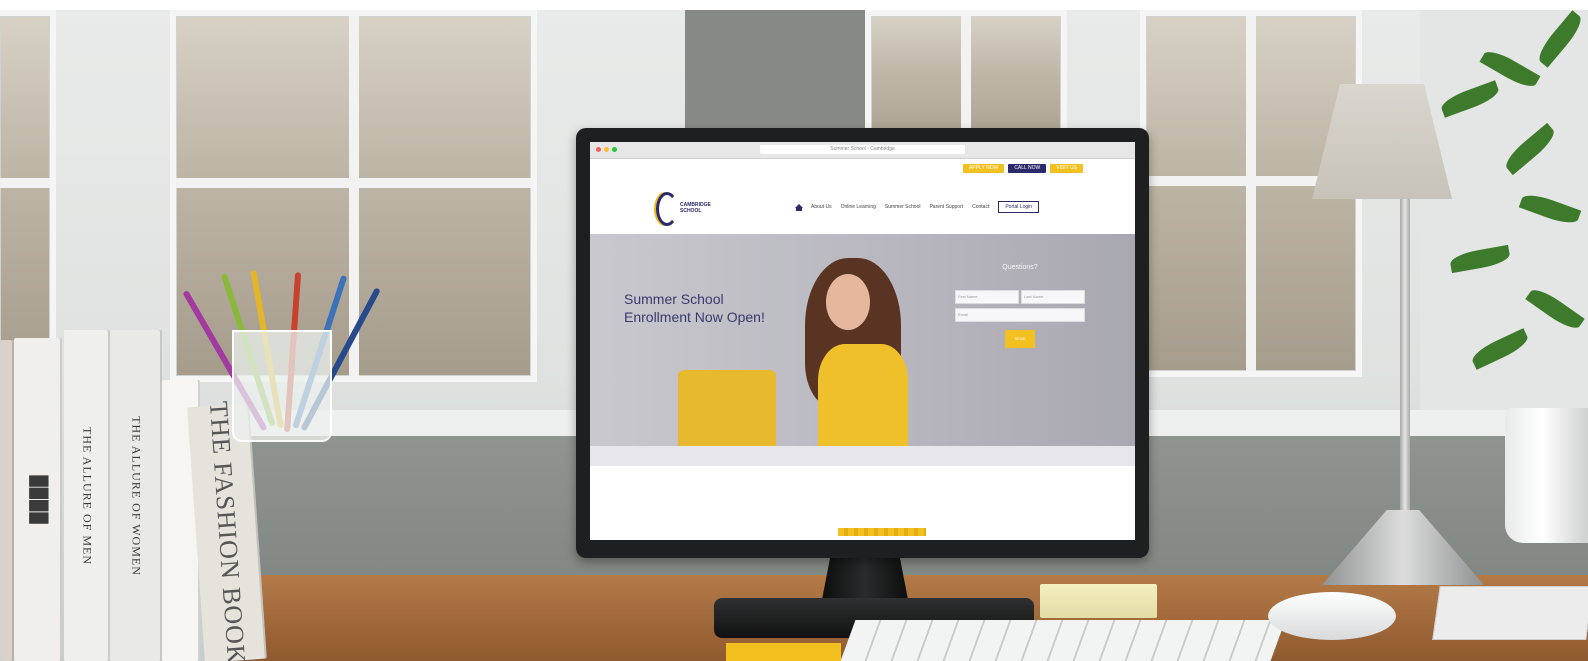 The width and height of the screenshot is (1588, 661). Describe the element at coordinates (667, 209) in the screenshot. I see `school-logo-icon` at that location.